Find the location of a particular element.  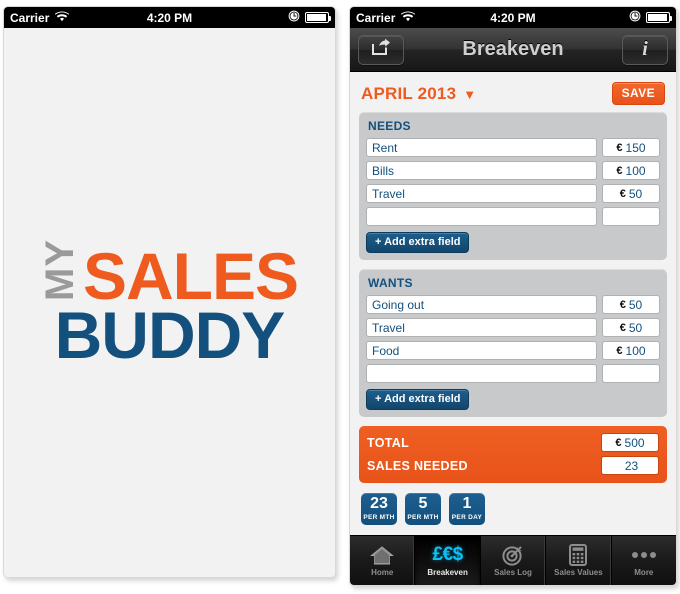

needs-add-extra-field-button: + Add extra field is located at coordinates (418, 242).